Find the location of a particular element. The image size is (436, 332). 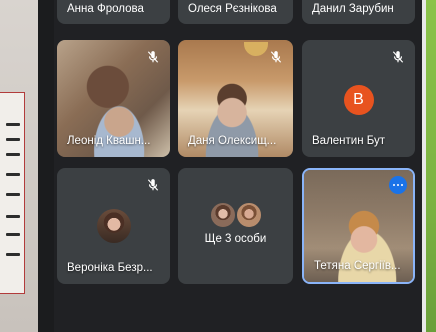

participant-tile-olesya: Олеся Рєзнікова is located at coordinates (235, 12).